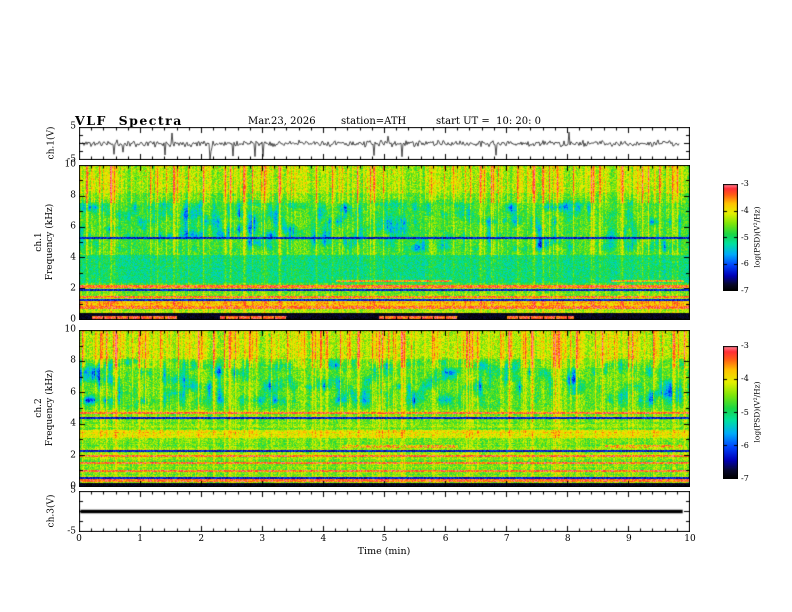  Describe the element at coordinates (384, 511) in the screenshot. I see `ch3-waveform-canvas` at that location.